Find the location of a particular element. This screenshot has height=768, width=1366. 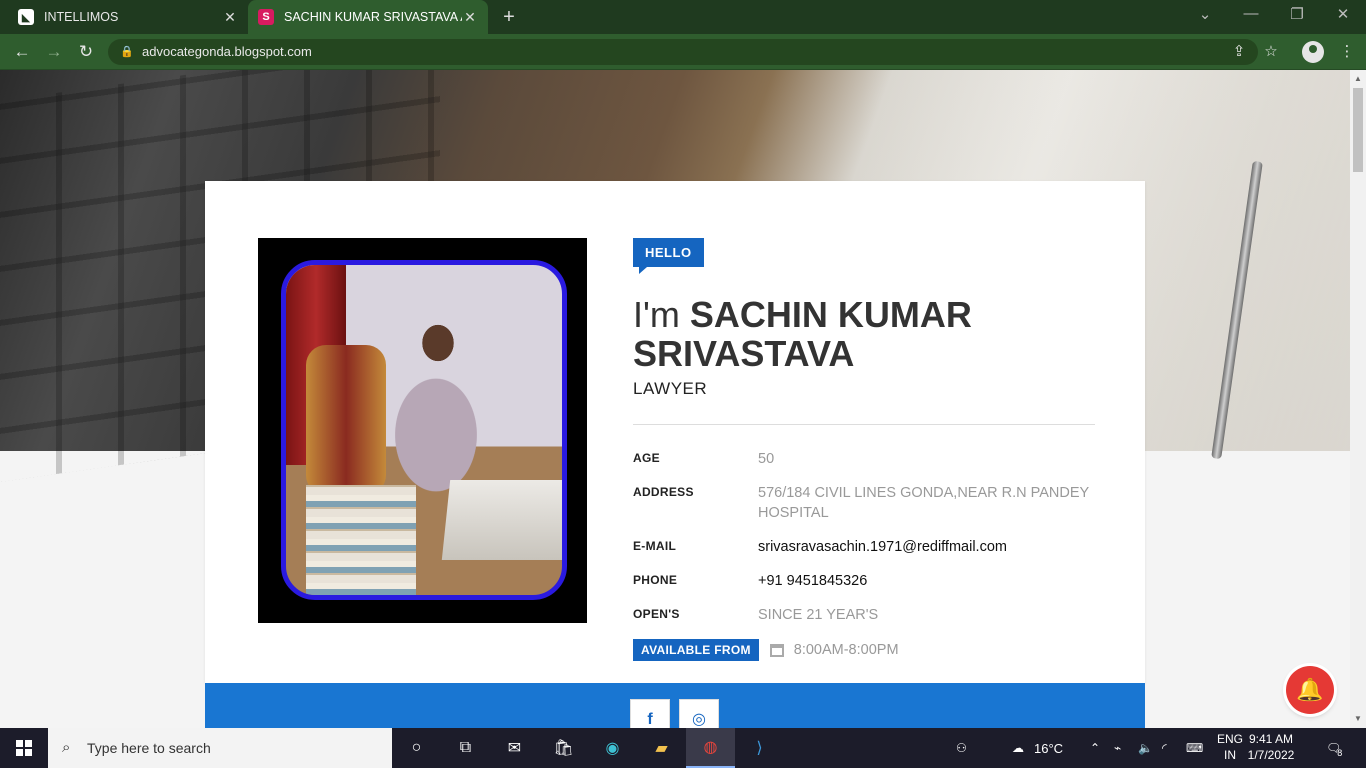

weather-temp: 16°C is located at coordinates (1049, 748).